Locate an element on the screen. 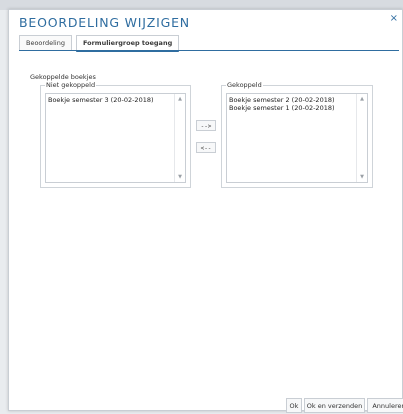 The height and width of the screenshot is (414, 403). list-item: Boekje semester 3 (20-02-2018) is located at coordinates (110, 100).